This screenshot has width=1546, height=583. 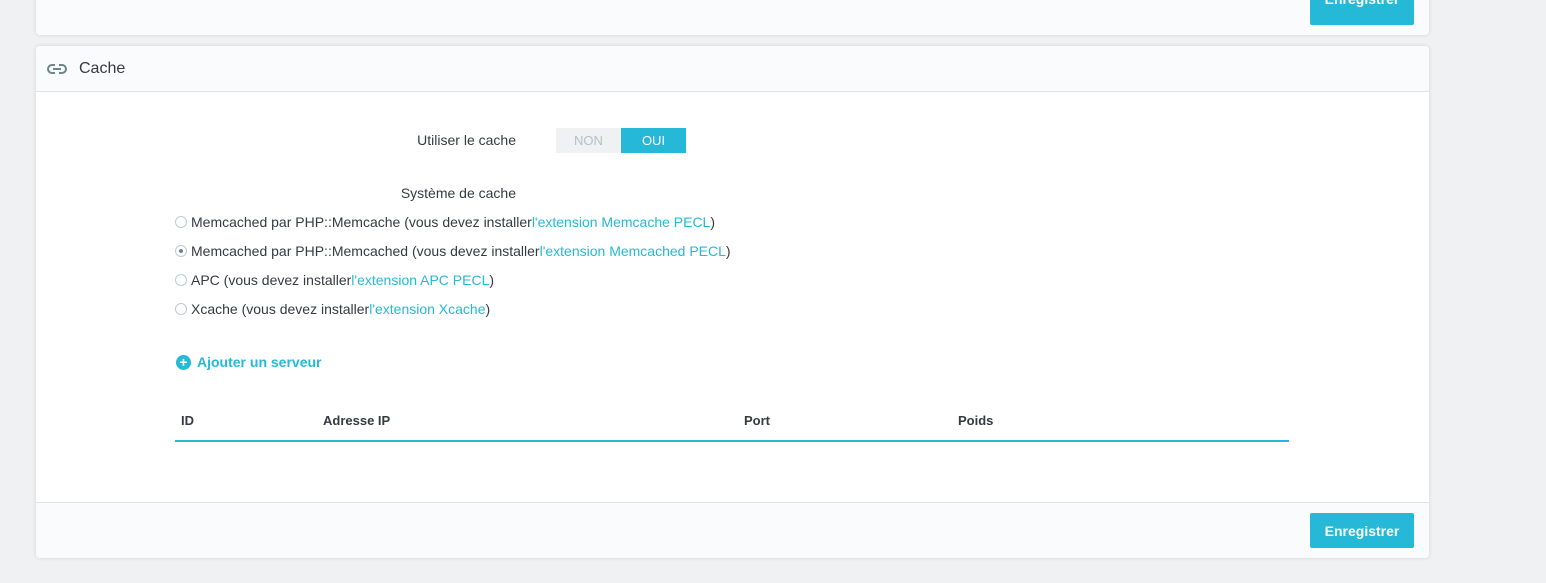 I want to click on option-text: Xcache (vous devez installer, so click(x=280, y=309).